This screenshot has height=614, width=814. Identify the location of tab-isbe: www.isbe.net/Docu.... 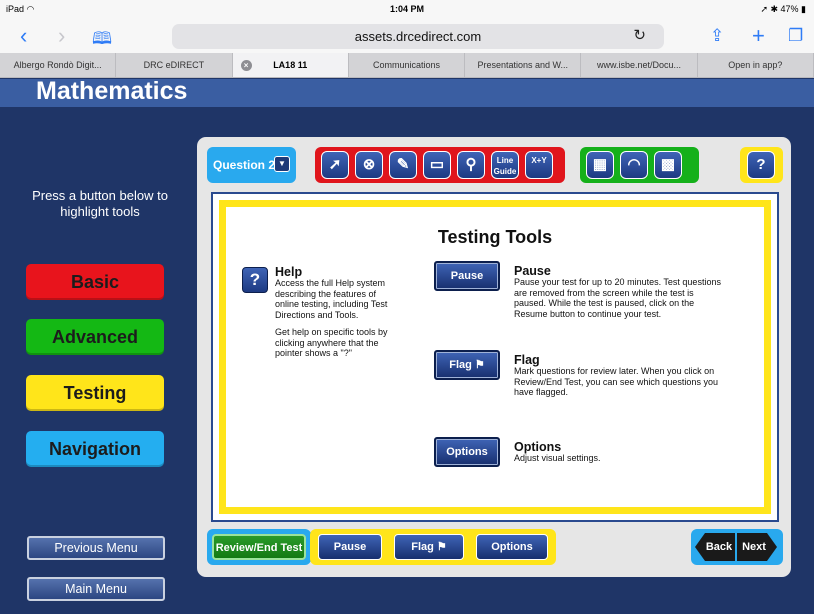
(639, 65).